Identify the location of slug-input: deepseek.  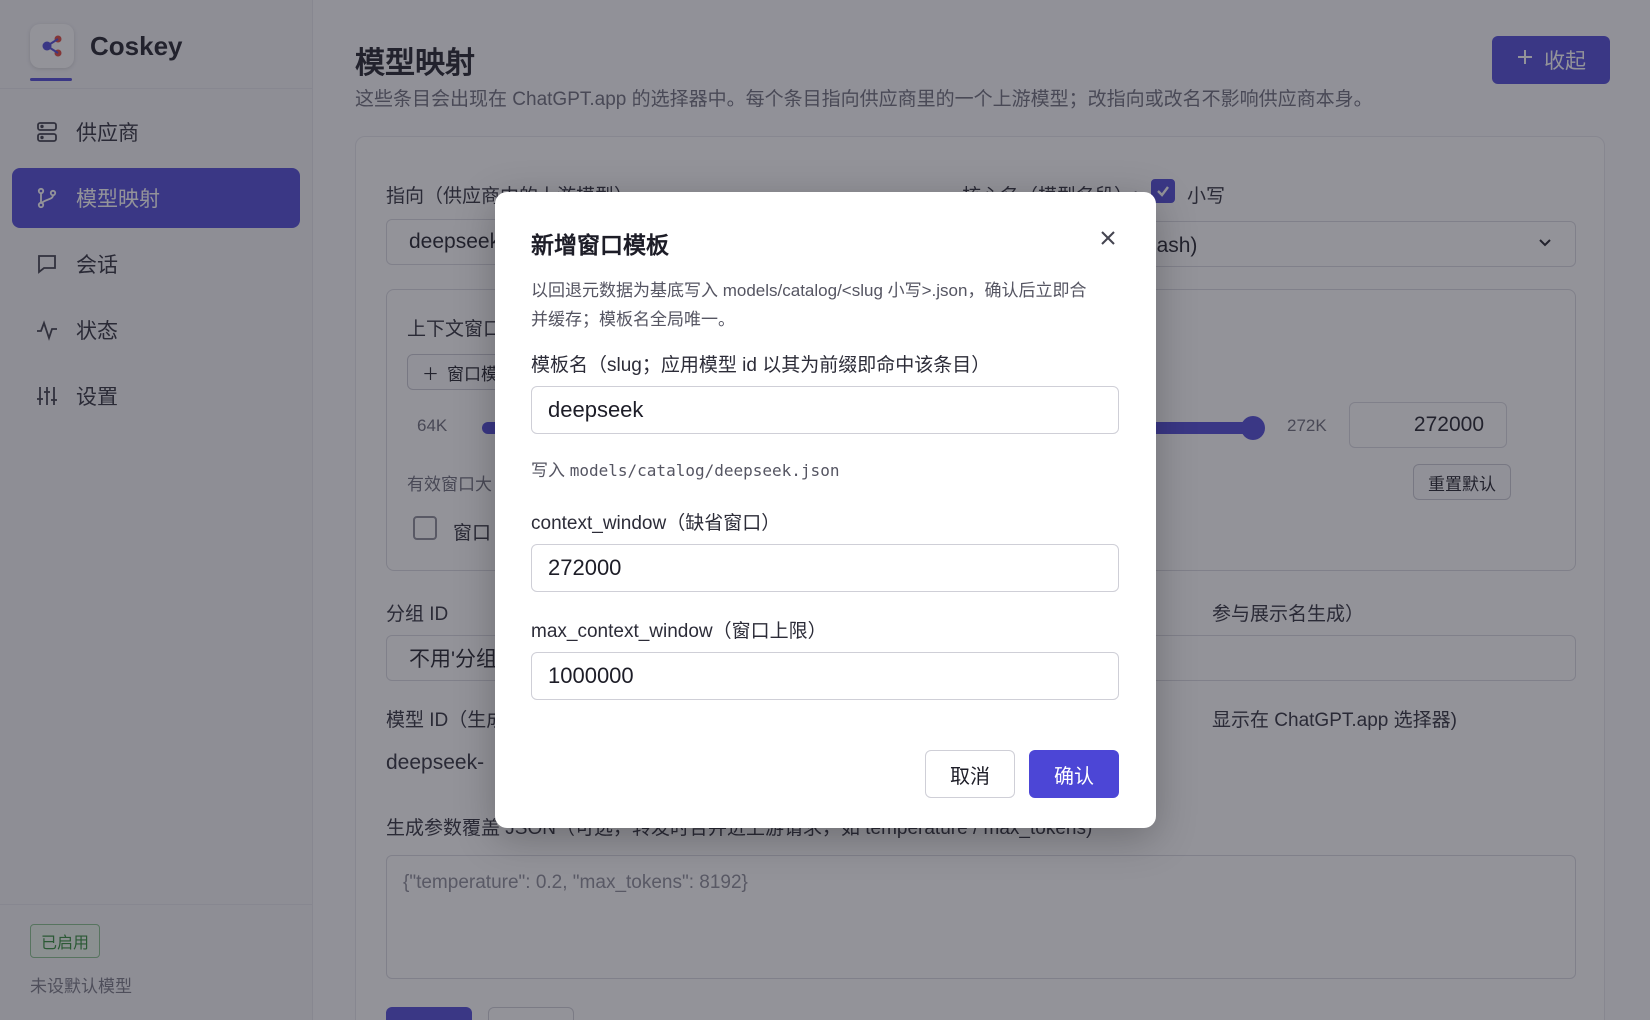
(825, 410).